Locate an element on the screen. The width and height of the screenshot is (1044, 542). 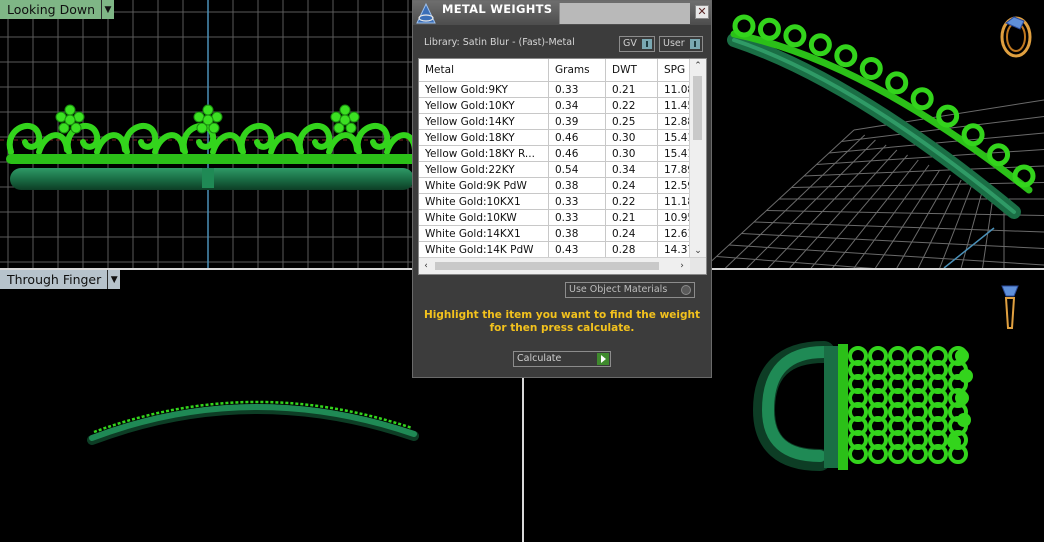
table-row: Yellow Gold:22KY 0.54 0.34 17.89 is located at coordinates (562, 169).